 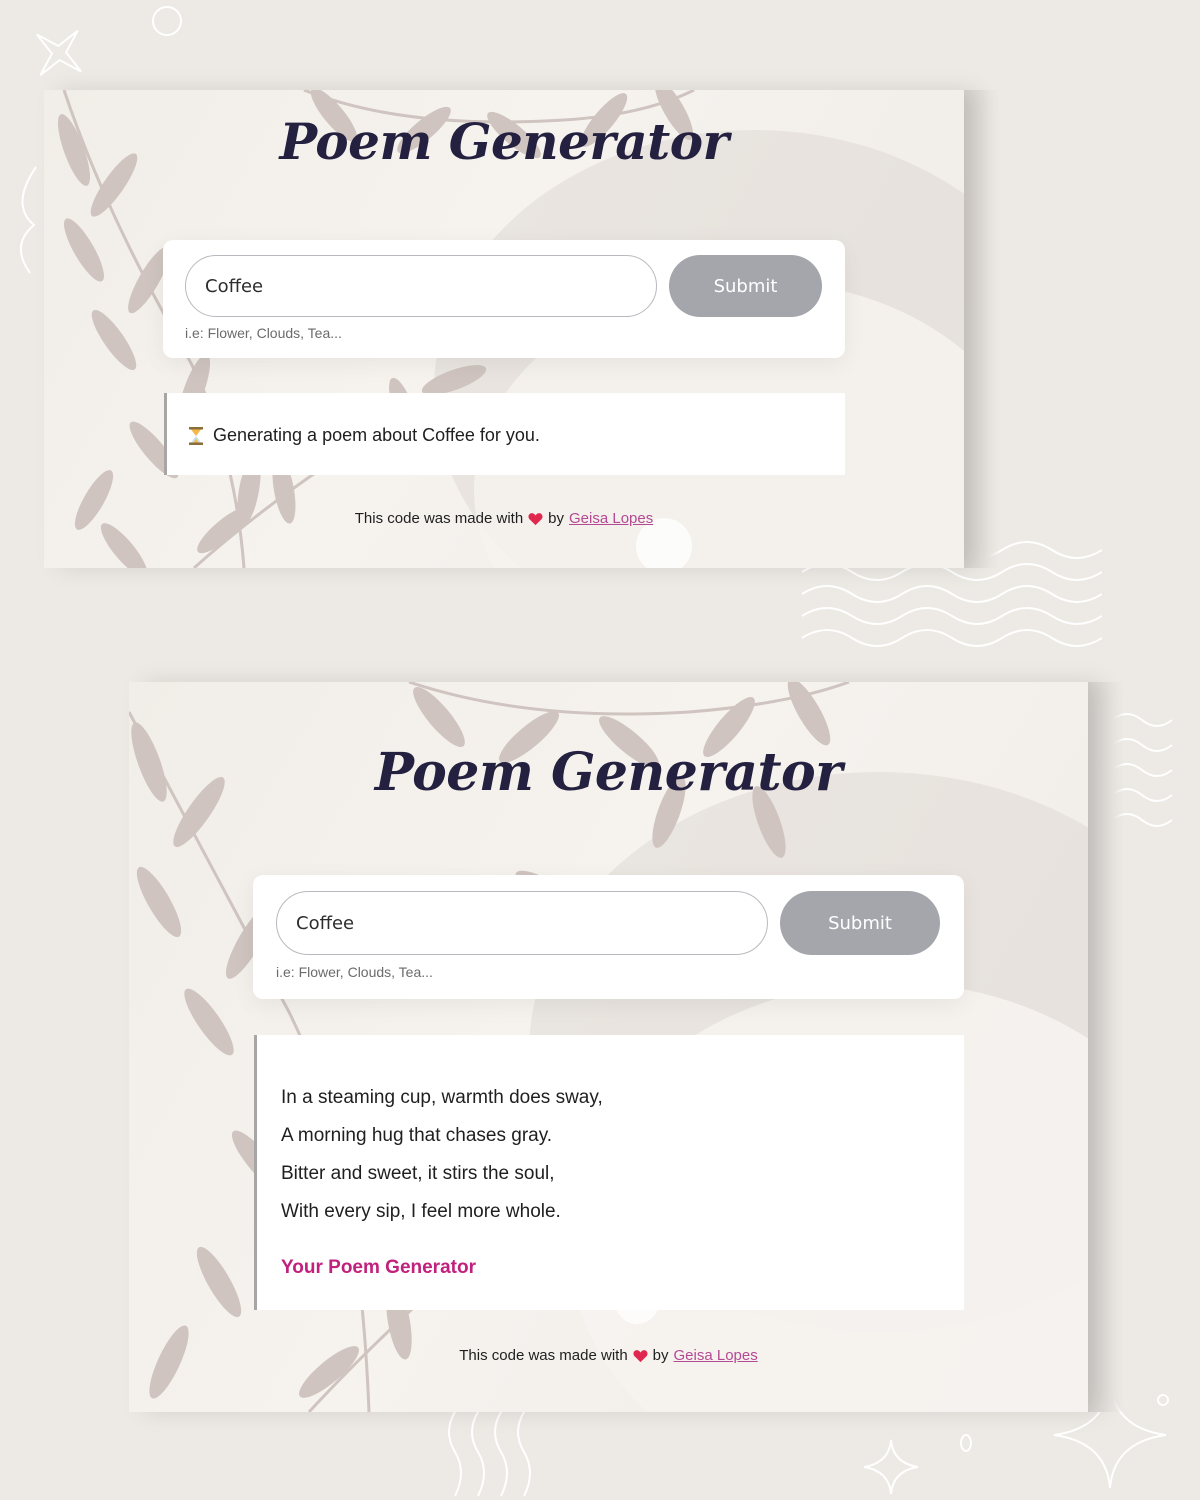 I want to click on poem-signature: Your Poem Generator, so click(x=378, y=1267).